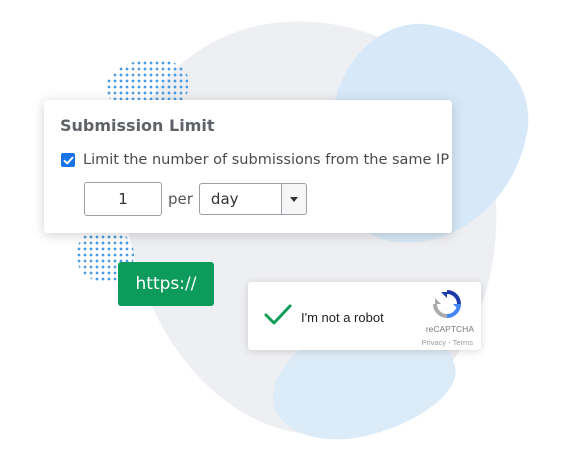 This screenshot has height=456, width=570. Describe the element at coordinates (278, 317) in the screenshot. I see `captcha-checkmark-icon` at that location.